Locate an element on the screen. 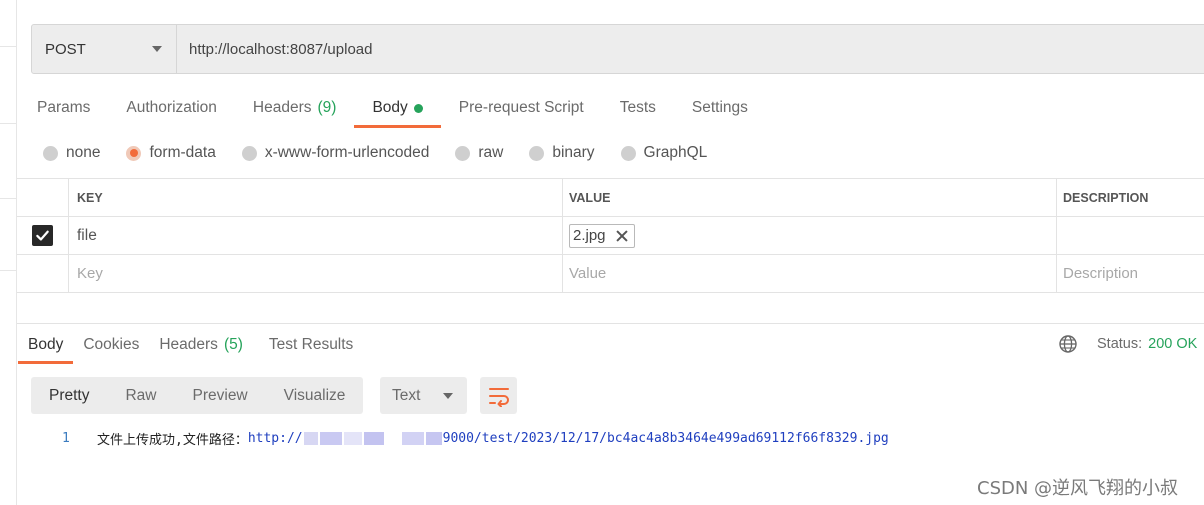  status-label: Status: is located at coordinates (1120, 344).